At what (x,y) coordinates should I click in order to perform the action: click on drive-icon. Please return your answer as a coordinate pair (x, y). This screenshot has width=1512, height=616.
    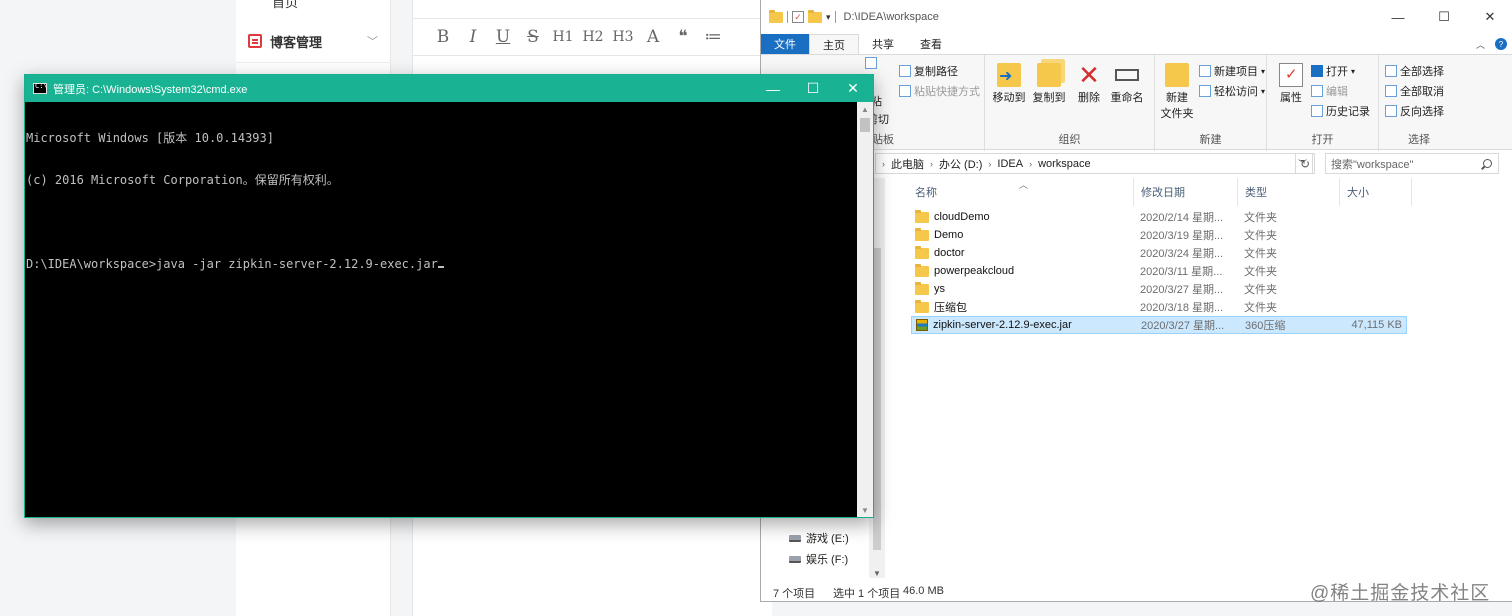
    Looking at the image, I should click on (795, 538).